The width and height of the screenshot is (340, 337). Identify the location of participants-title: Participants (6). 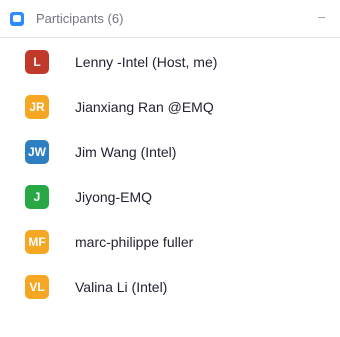
(80, 18).